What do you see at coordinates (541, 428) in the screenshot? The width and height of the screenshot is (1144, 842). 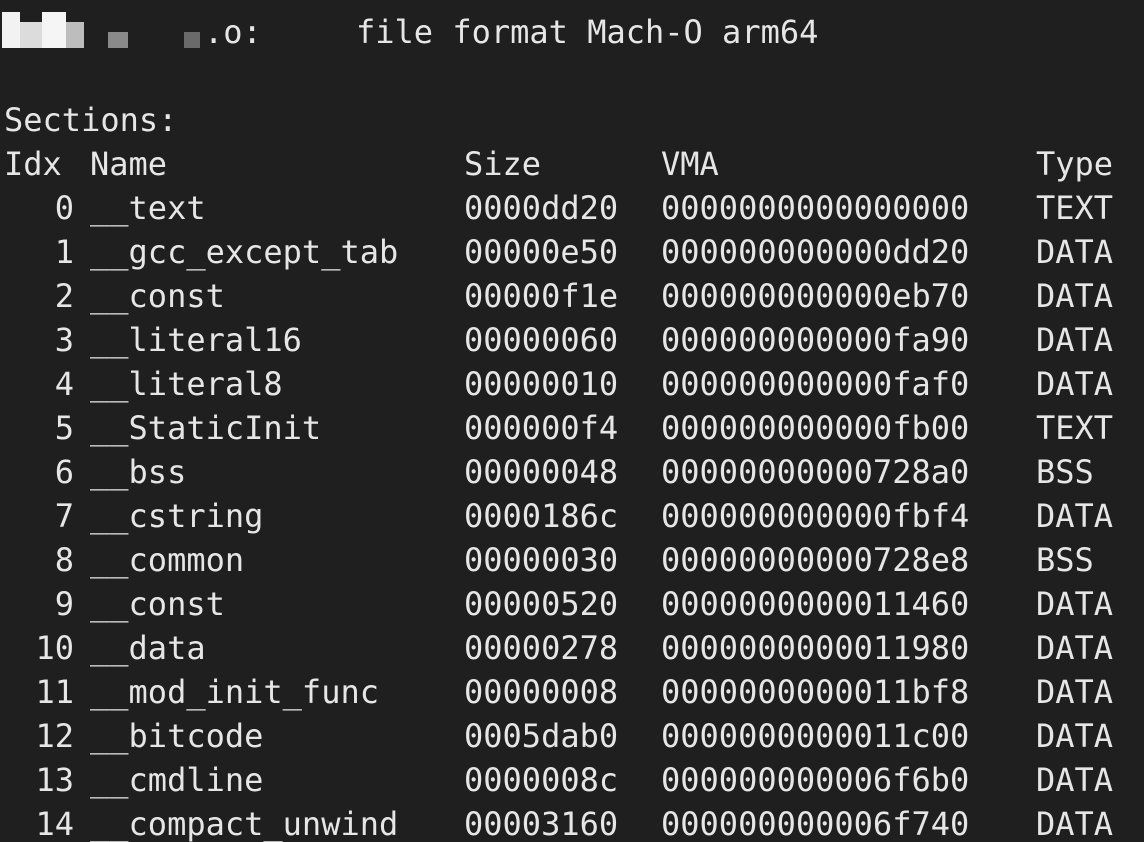 I see `row-size: 000000f4` at bounding box center [541, 428].